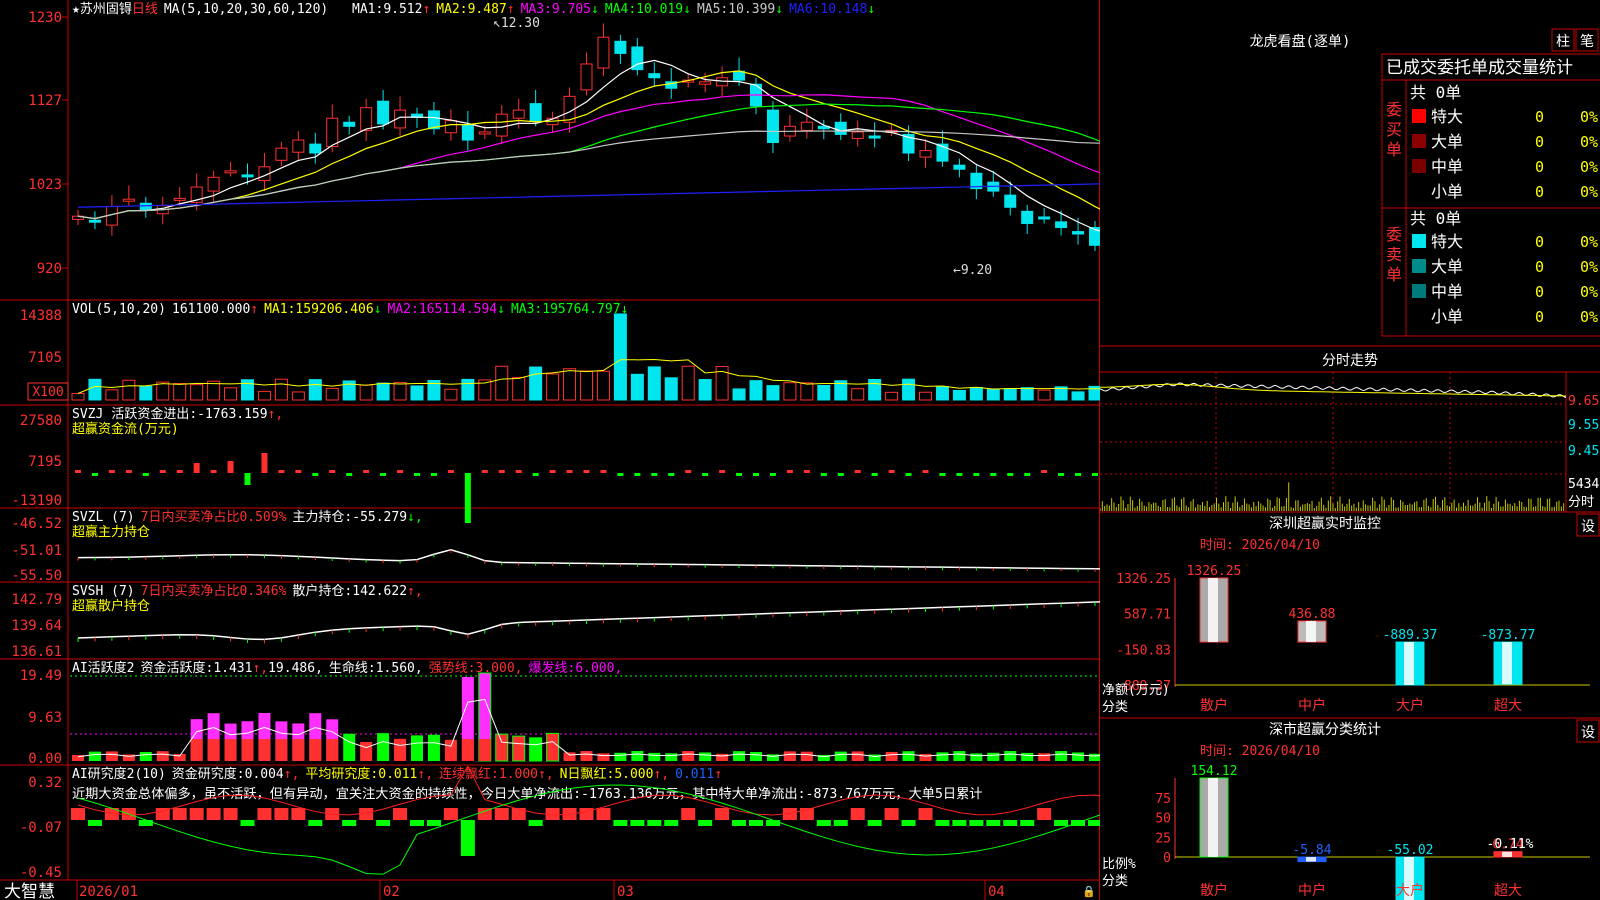 The image size is (1600, 900). I want to click on indicator-label: MA2:, so click(403, 309).